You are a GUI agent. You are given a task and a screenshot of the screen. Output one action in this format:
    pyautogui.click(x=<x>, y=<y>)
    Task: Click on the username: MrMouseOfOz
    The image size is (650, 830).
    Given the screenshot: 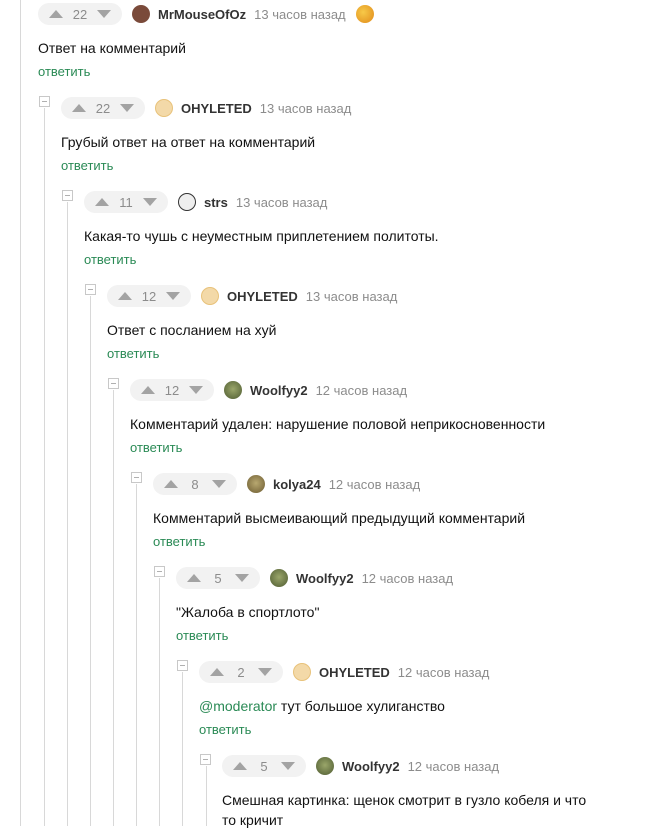 What is the action you would take?
    pyautogui.click(x=202, y=14)
    